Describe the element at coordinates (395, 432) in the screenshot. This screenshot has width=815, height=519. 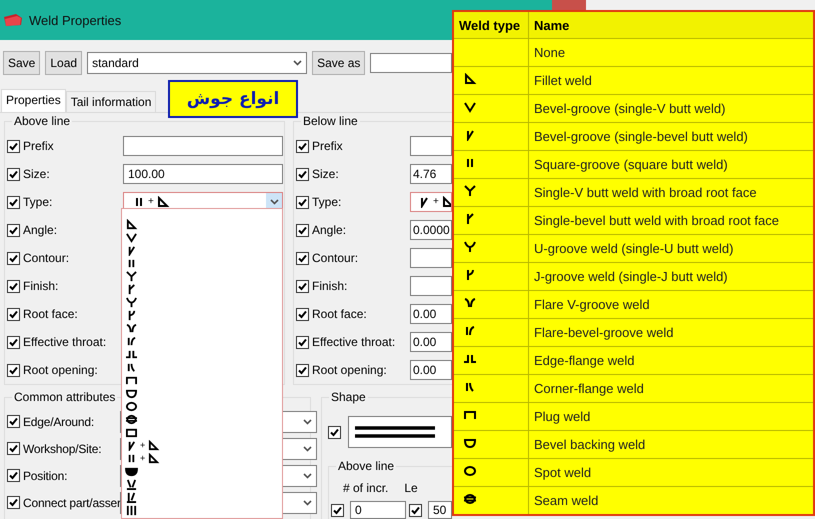
I see `double-line-icon` at that location.